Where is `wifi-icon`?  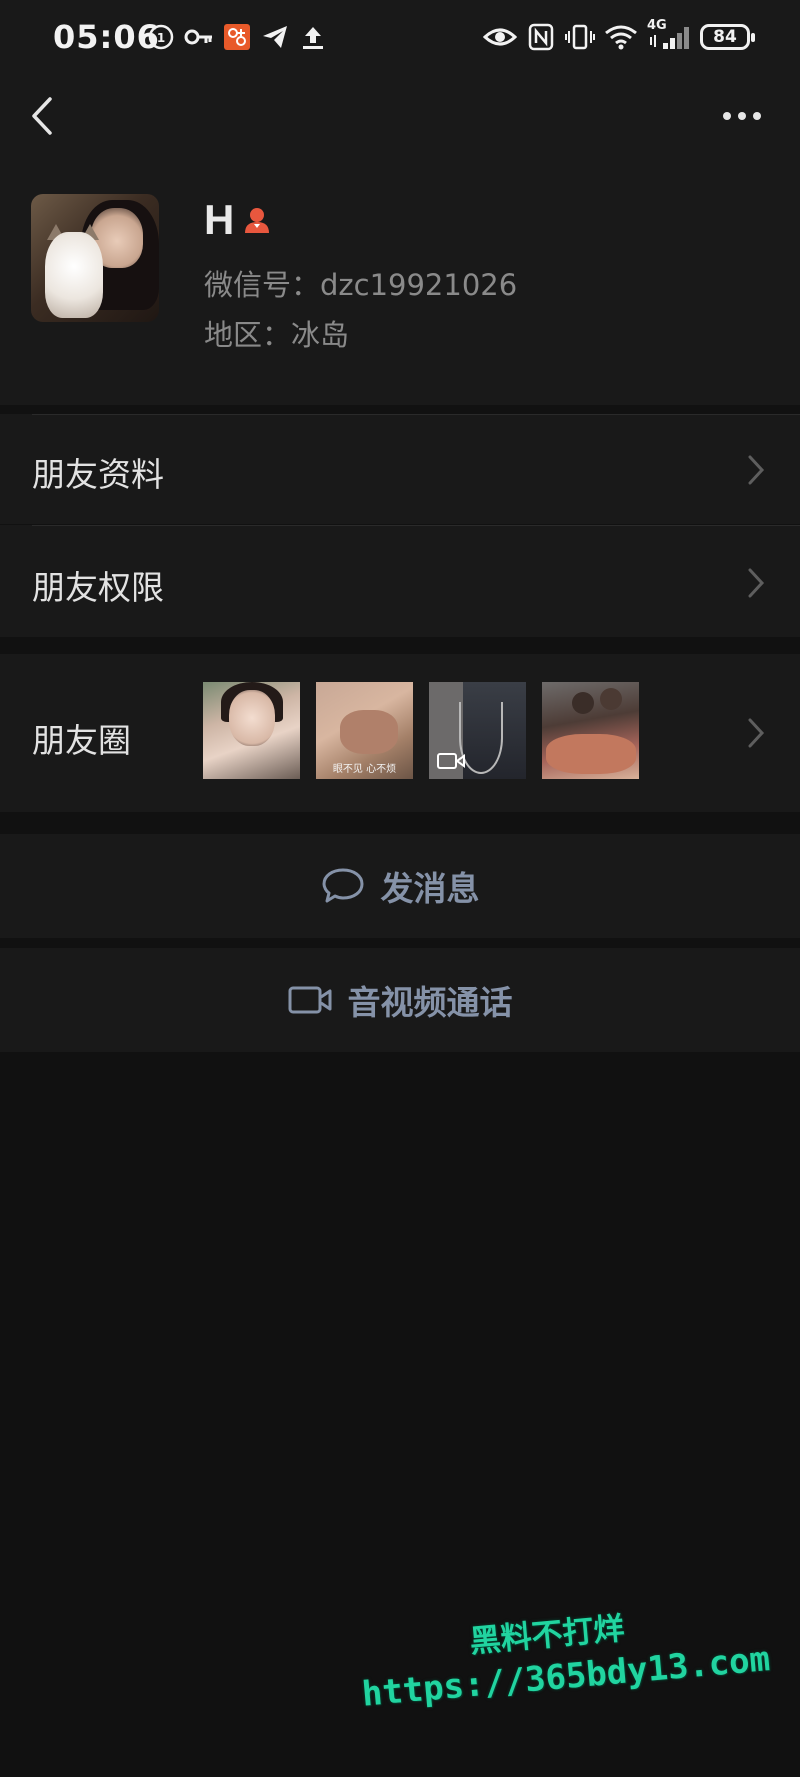
wifi-icon is located at coordinates (621, 37).